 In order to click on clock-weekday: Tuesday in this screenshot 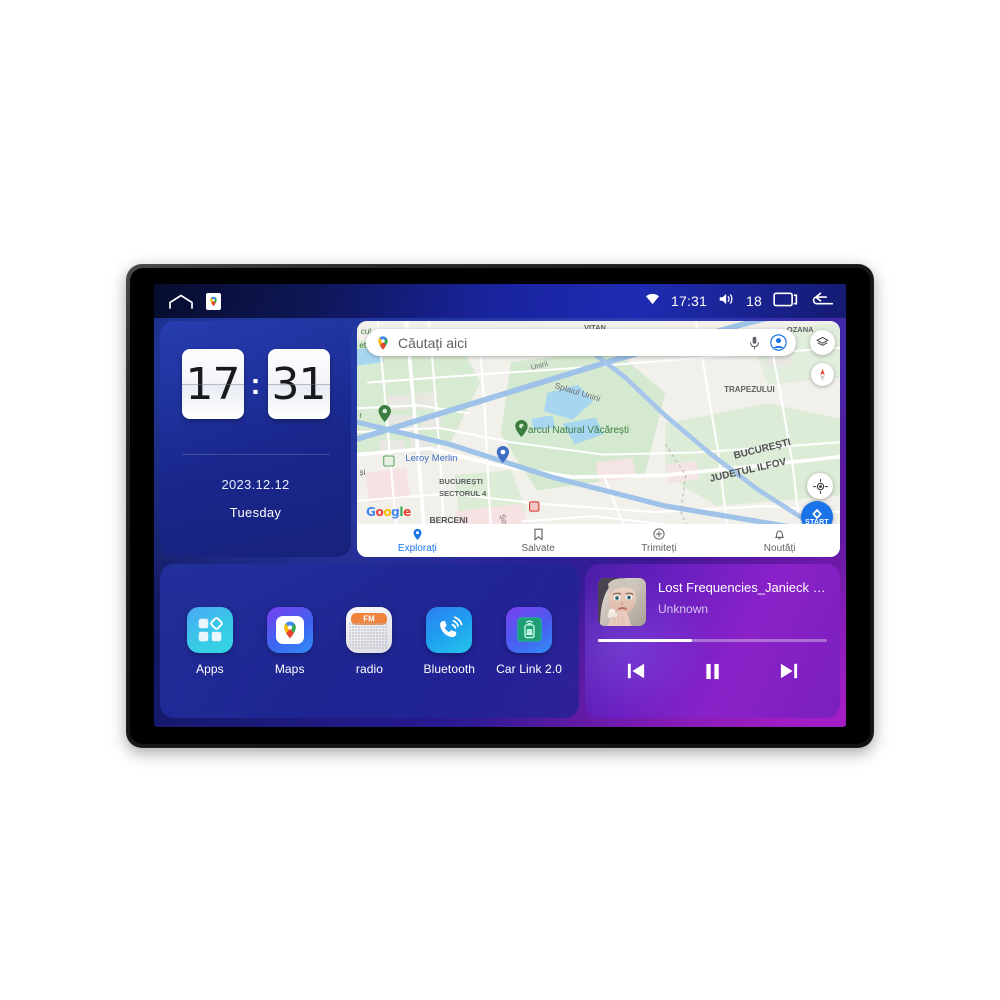, I will do `click(255, 512)`.